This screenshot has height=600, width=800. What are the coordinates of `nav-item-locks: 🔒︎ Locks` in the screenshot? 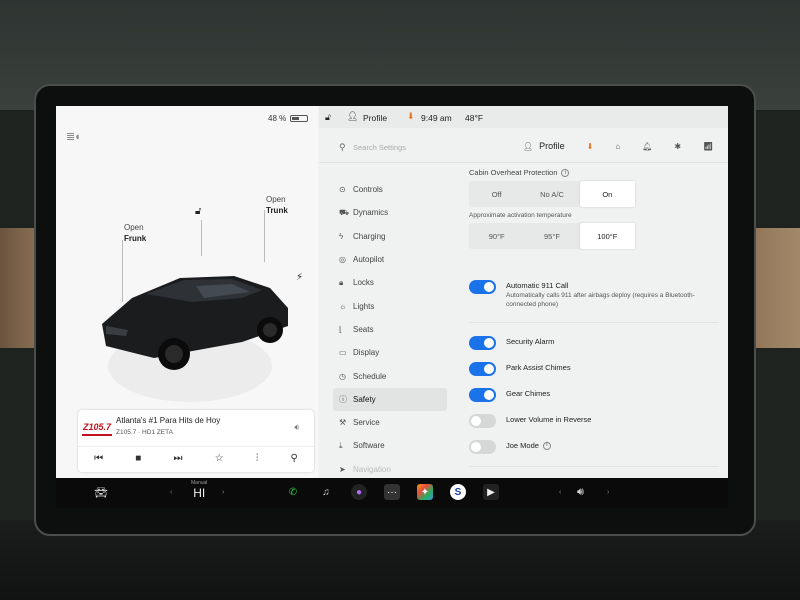 It's located at (390, 282).